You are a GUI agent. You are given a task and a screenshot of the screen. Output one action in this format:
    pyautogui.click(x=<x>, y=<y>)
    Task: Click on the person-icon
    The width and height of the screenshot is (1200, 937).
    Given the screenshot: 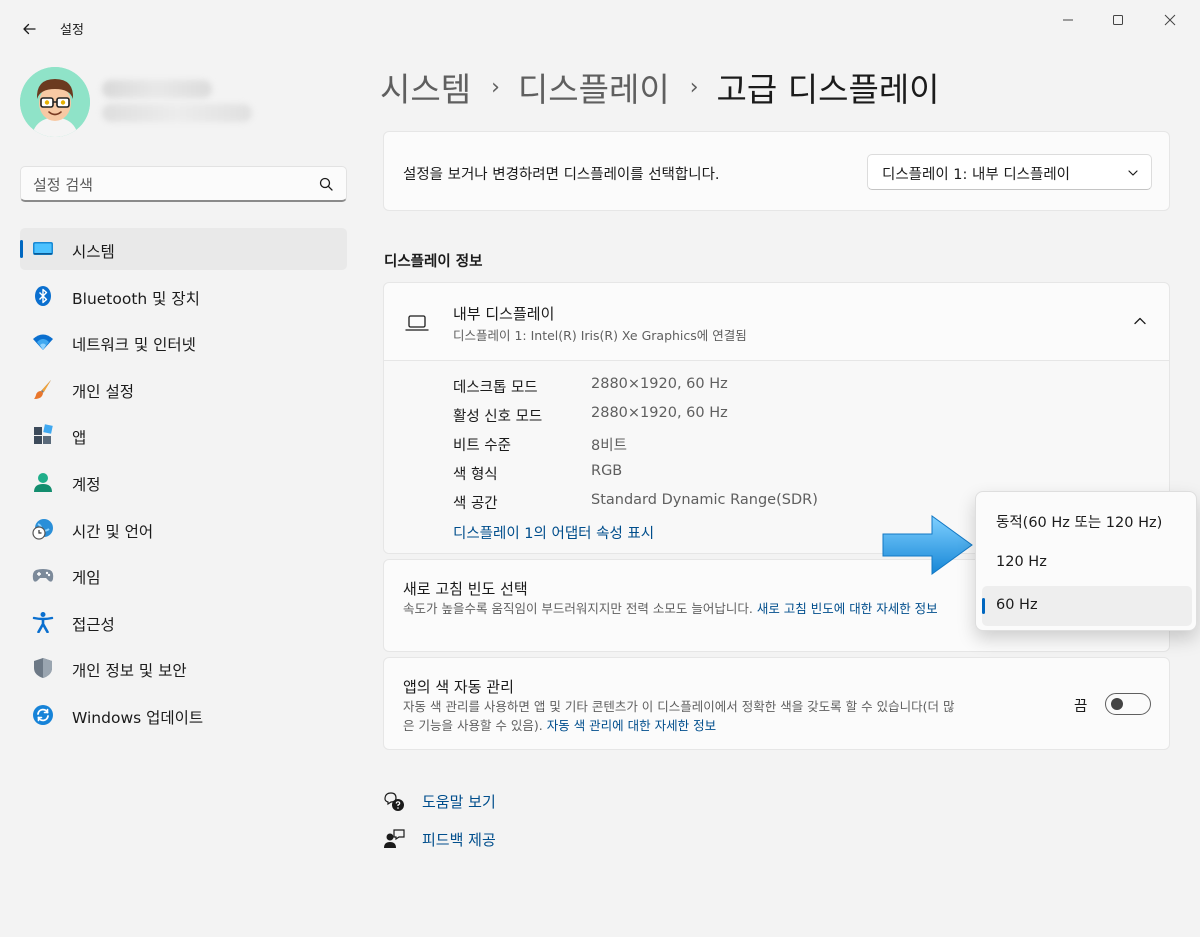 What is the action you would take?
    pyautogui.click(x=43, y=482)
    